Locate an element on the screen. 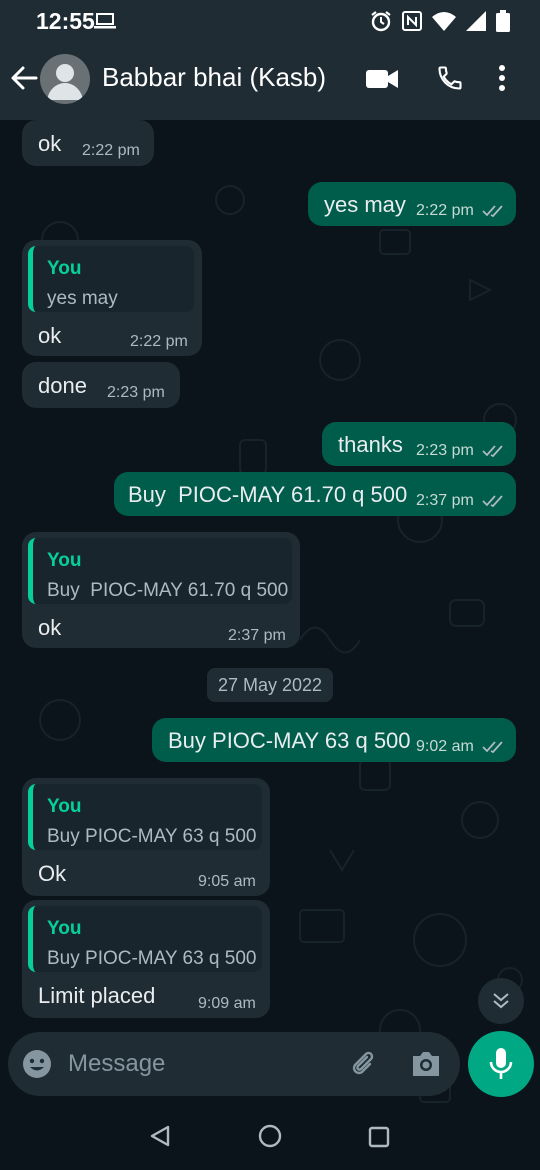  message-text: Buy PIOC-MAY 63 q 500 is located at coordinates (289, 740).